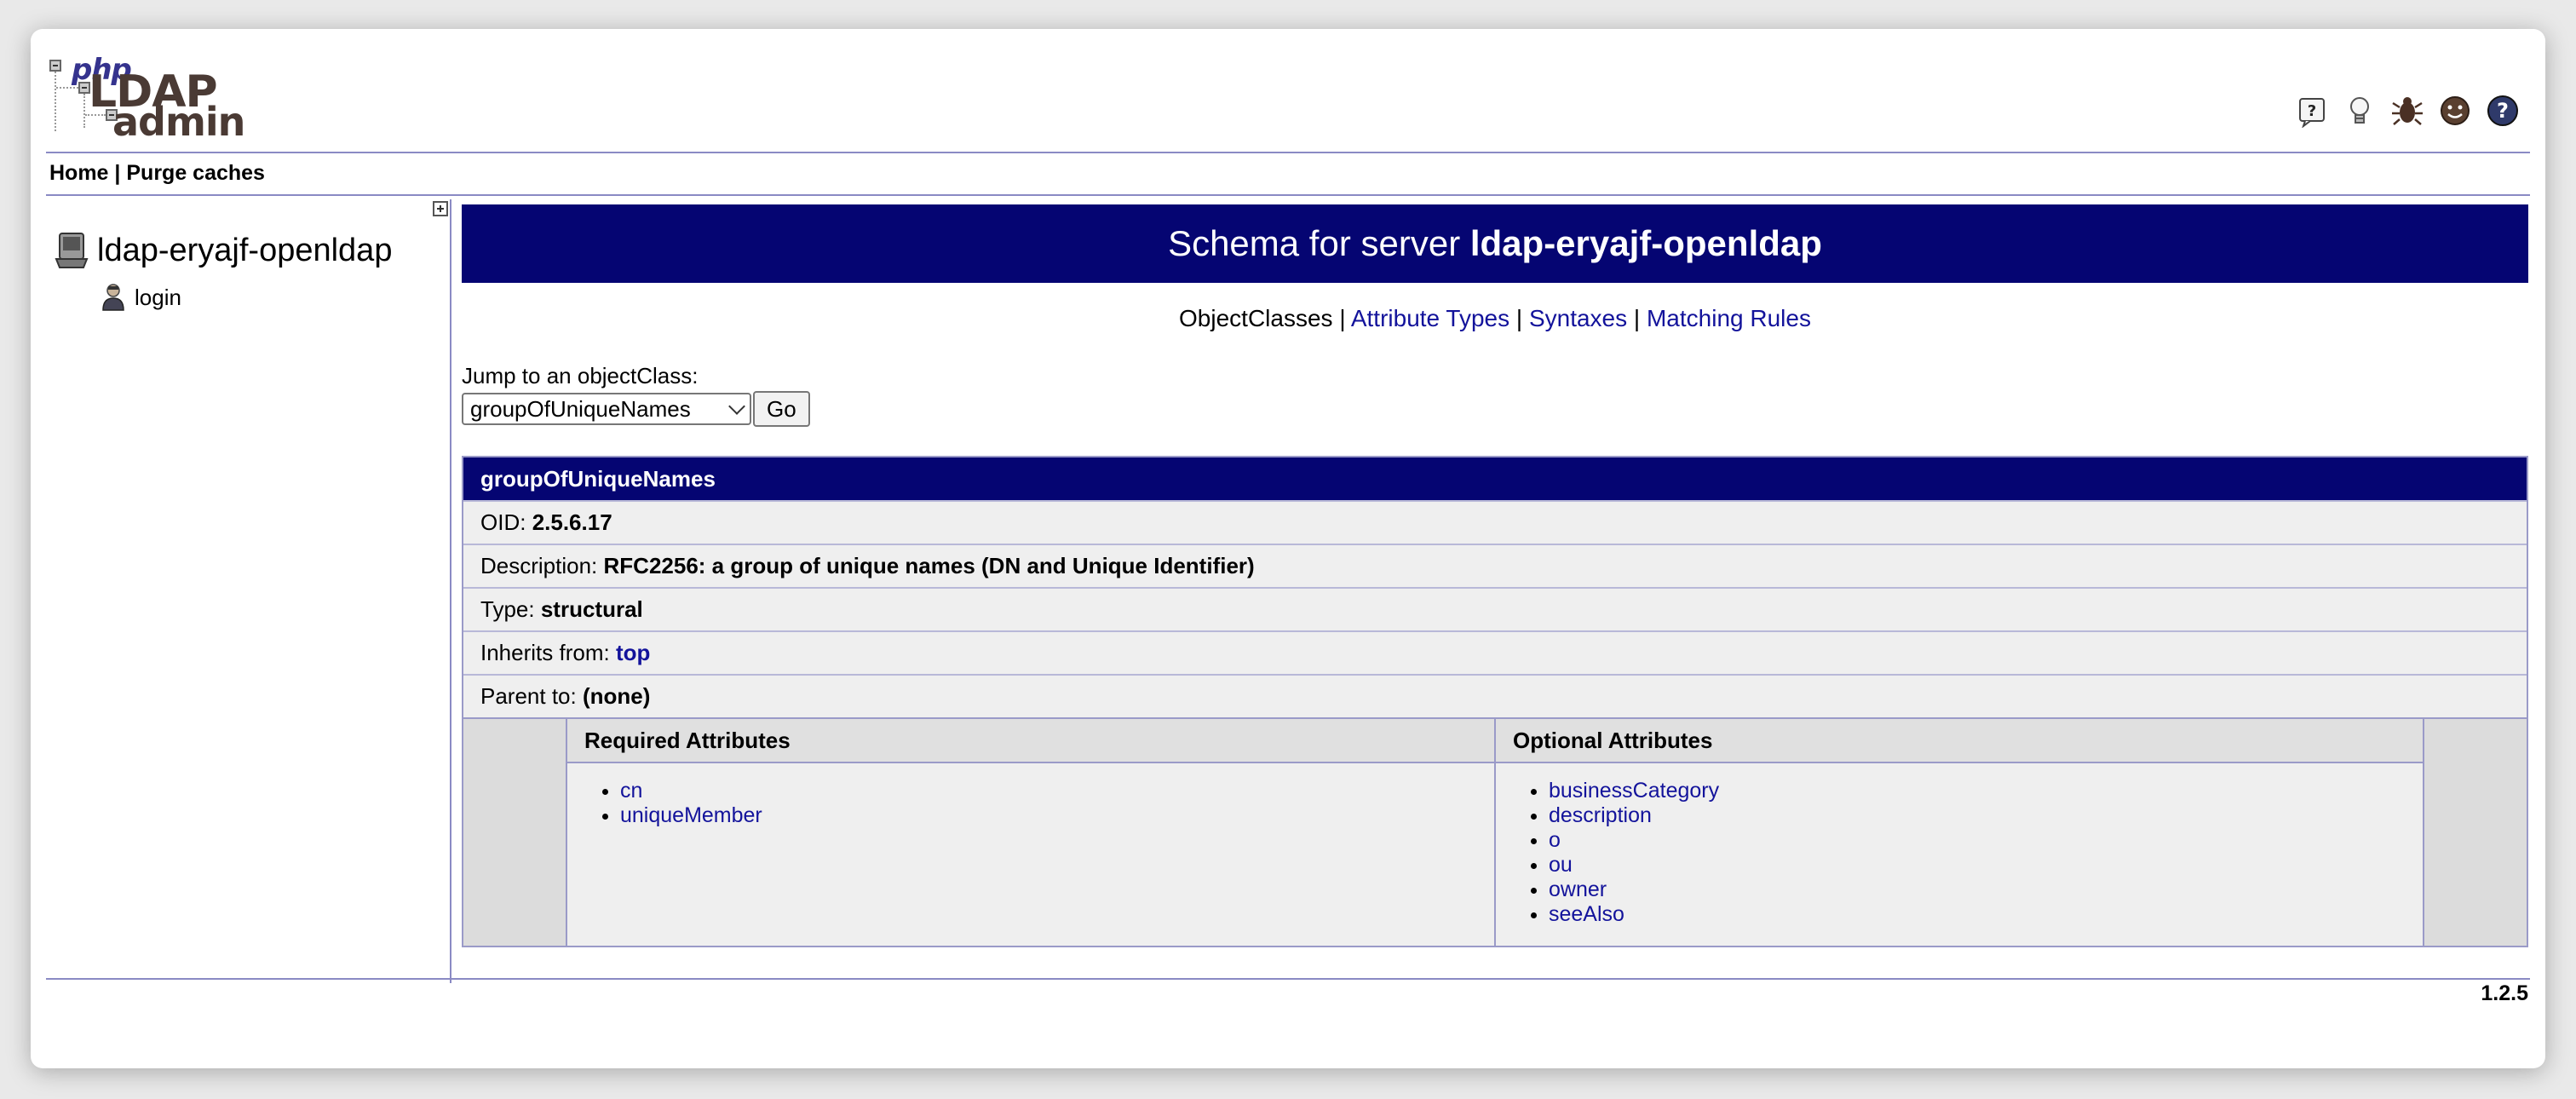 Image resolution: width=2576 pixels, height=1099 pixels. What do you see at coordinates (1031, 741) in the screenshot?
I see `required-attributes-header: Required Attributes` at bounding box center [1031, 741].